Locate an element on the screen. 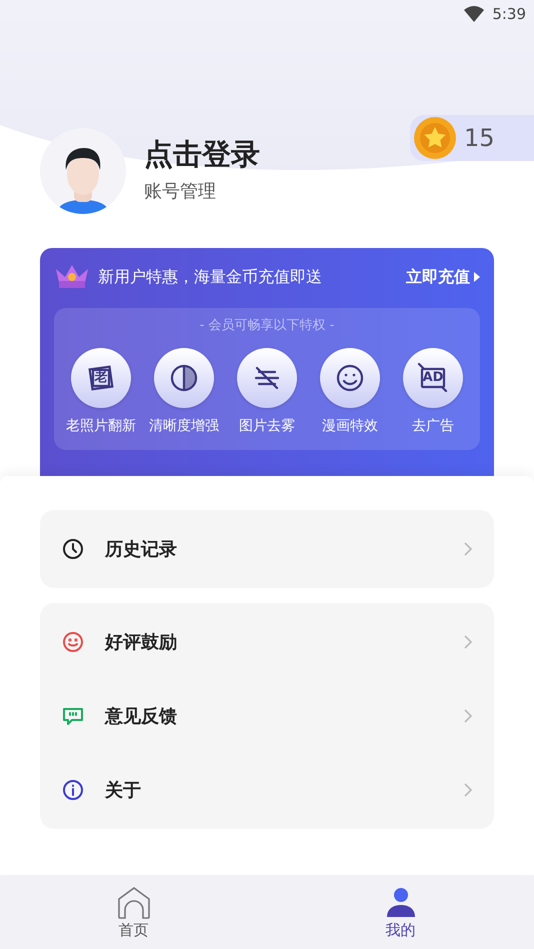  promo-text: 新用户特惠，海量金币充值即送 is located at coordinates (210, 277).